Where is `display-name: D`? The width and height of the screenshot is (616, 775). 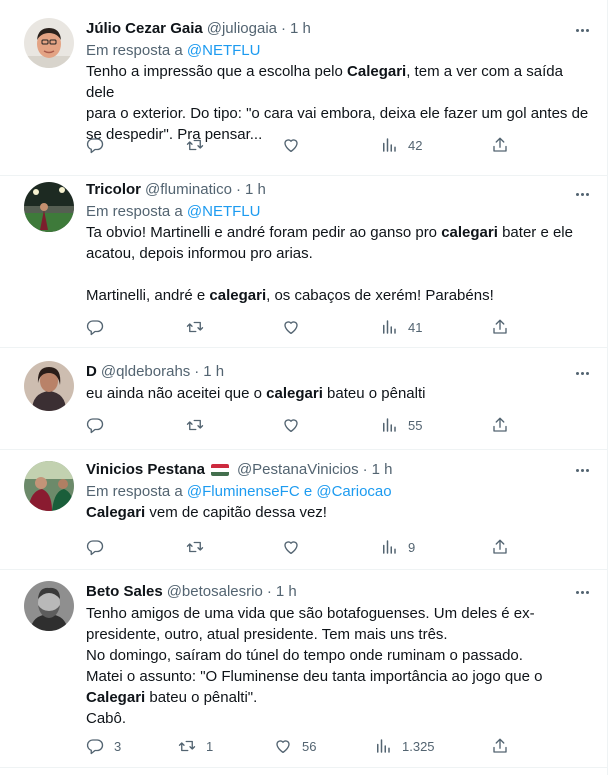
display-name: D is located at coordinates (91, 372).